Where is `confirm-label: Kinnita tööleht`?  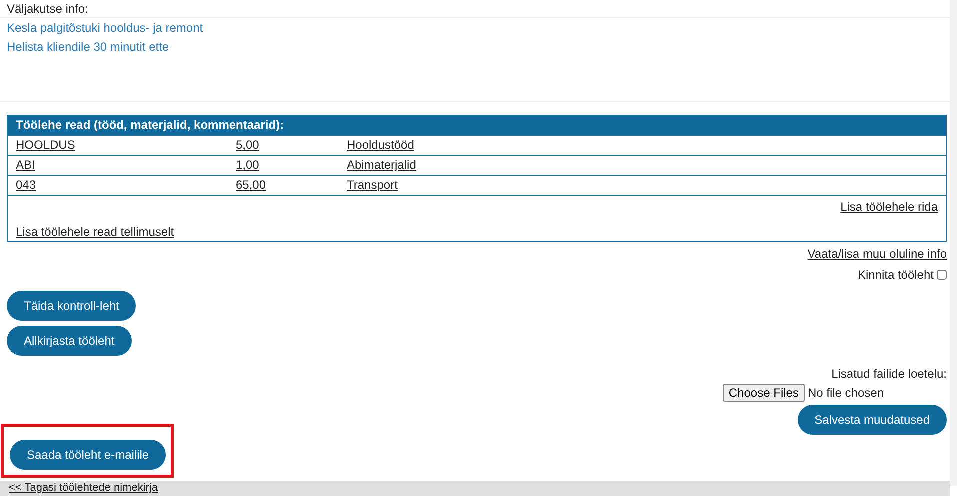
confirm-label: Kinnita tööleht is located at coordinates (896, 275).